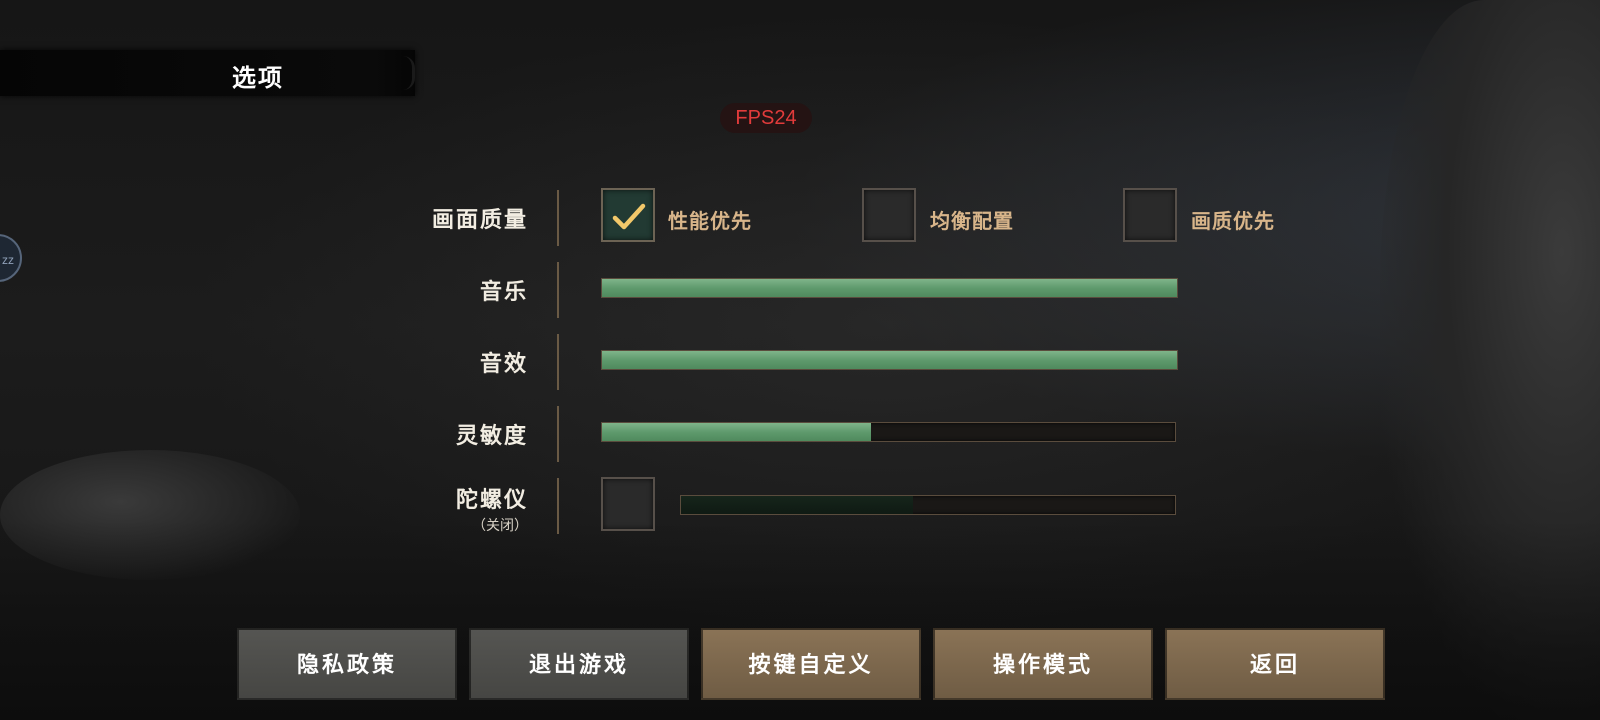 This screenshot has width=1600, height=720. What do you see at coordinates (972, 219) in the screenshot?
I see `quality-balanced-label: 均衡配置` at bounding box center [972, 219].